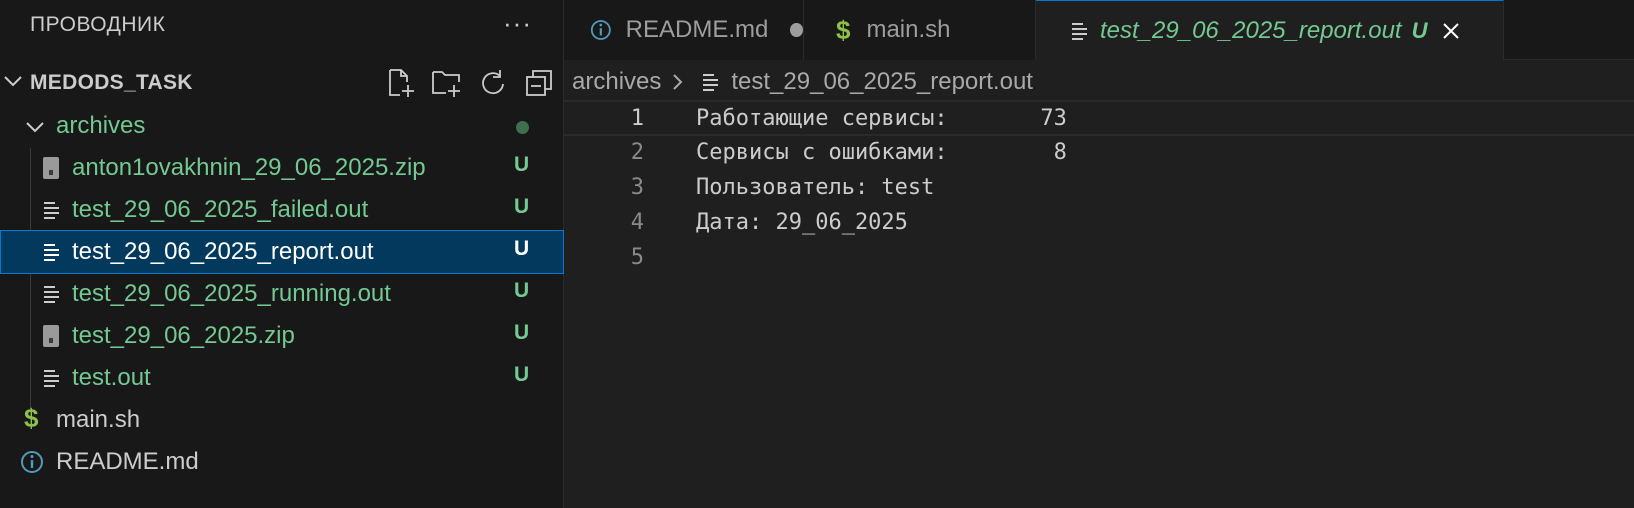  What do you see at coordinates (881, 118) in the screenshot?
I see `line-text: Работающие сервисы: 73` at bounding box center [881, 118].